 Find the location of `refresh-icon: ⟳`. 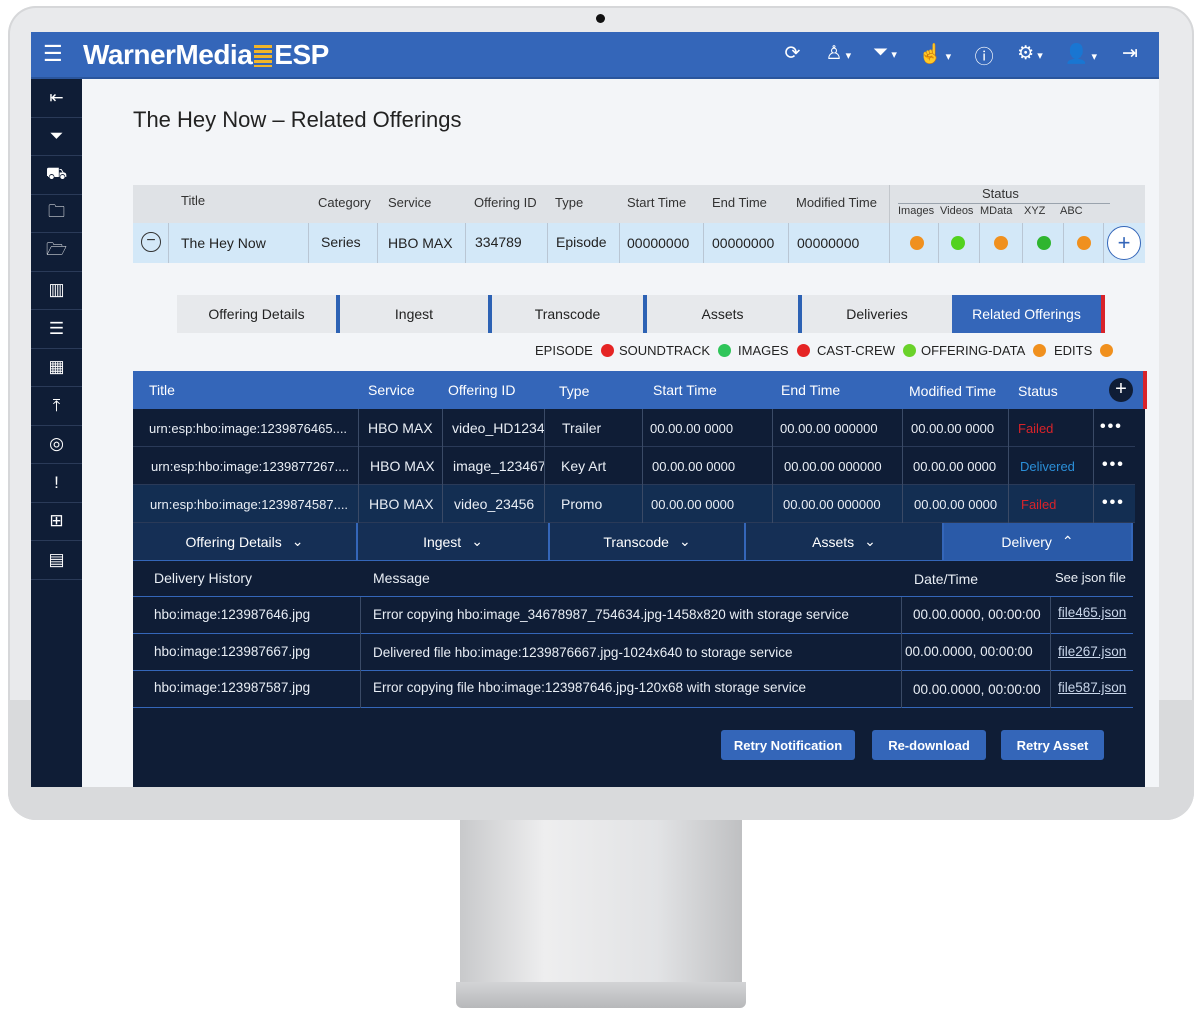

refresh-icon: ⟳ is located at coordinates (792, 55).